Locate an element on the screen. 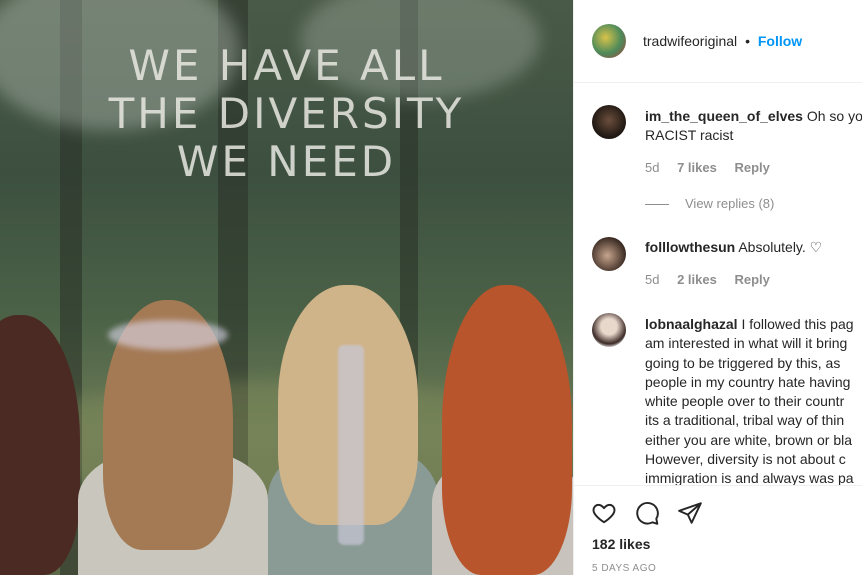 The height and width of the screenshot is (575, 862). comment-body-line: However, diversity is not about c is located at coordinates (745, 459).